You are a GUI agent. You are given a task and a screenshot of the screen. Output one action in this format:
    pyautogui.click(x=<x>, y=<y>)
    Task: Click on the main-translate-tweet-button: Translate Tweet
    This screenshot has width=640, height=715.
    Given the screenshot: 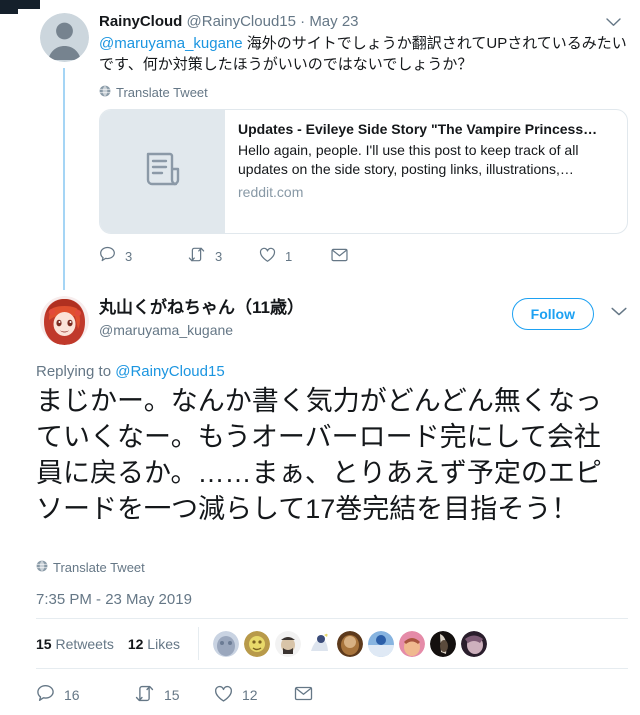 What is the action you would take?
    pyautogui.click(x=90, y=567)
    